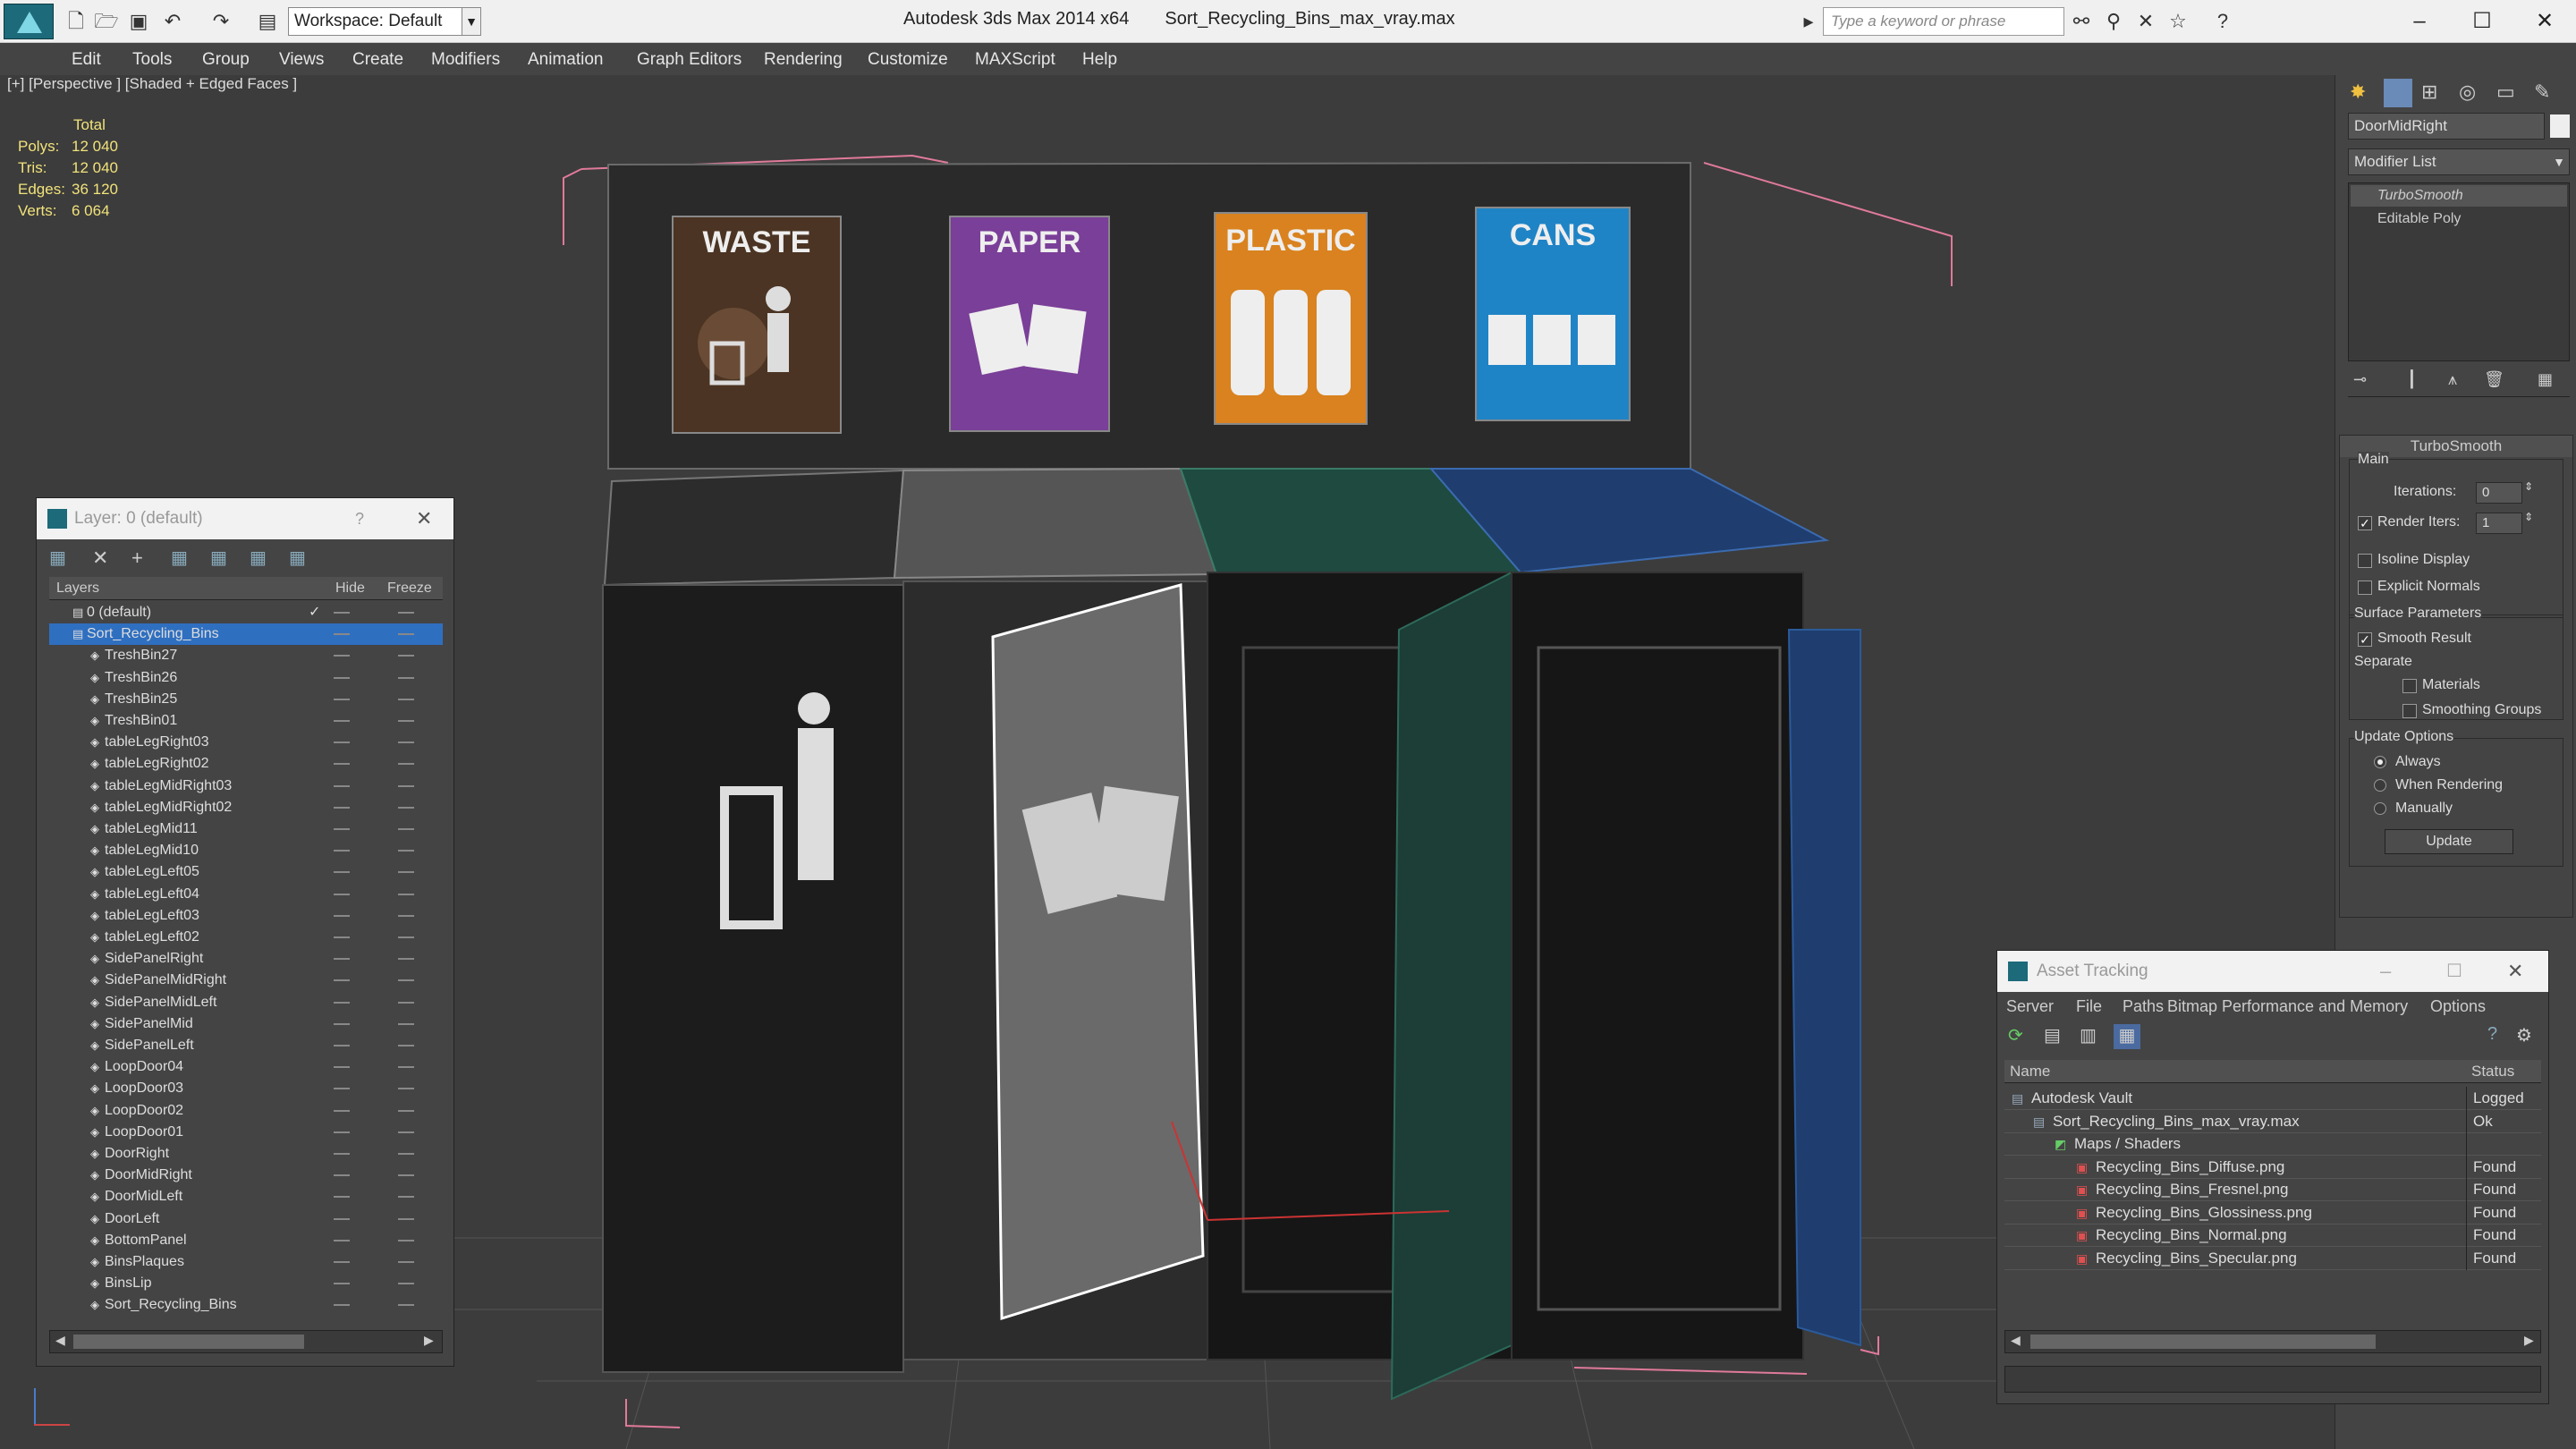  What do you see at coordinates (246, 742) in the screenshot?
I see `layer-row: ◈ tableLegRight03` at bounding box center [246, 742].